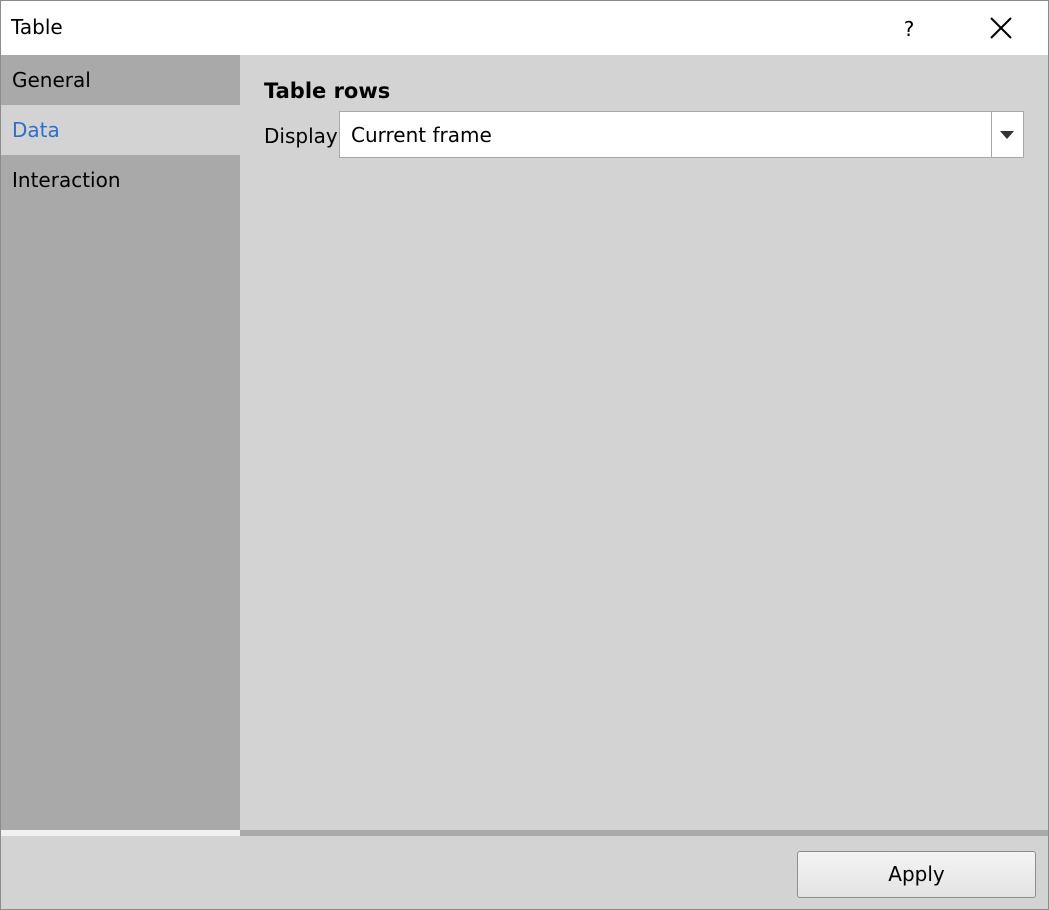  Describe the element at coordinates (120, 130) in the screenshot. I see `sidebar-item-data: Data` at that location.